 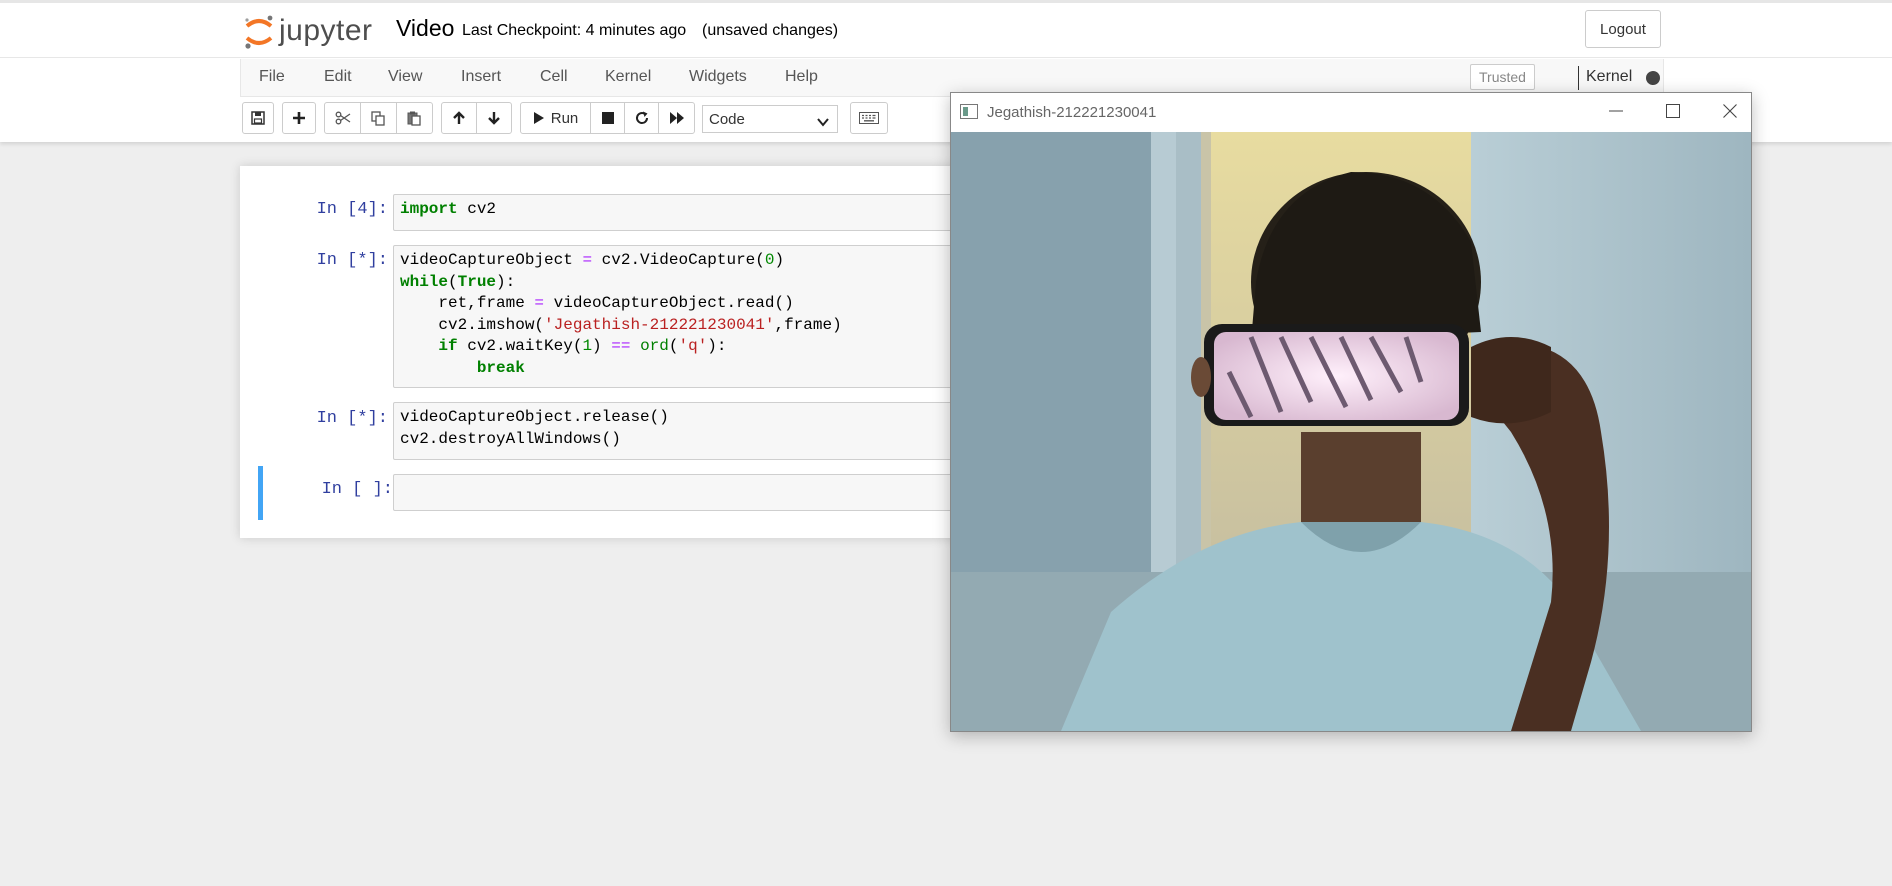 I want to click on copy-icon, so click(x=378, y=118).